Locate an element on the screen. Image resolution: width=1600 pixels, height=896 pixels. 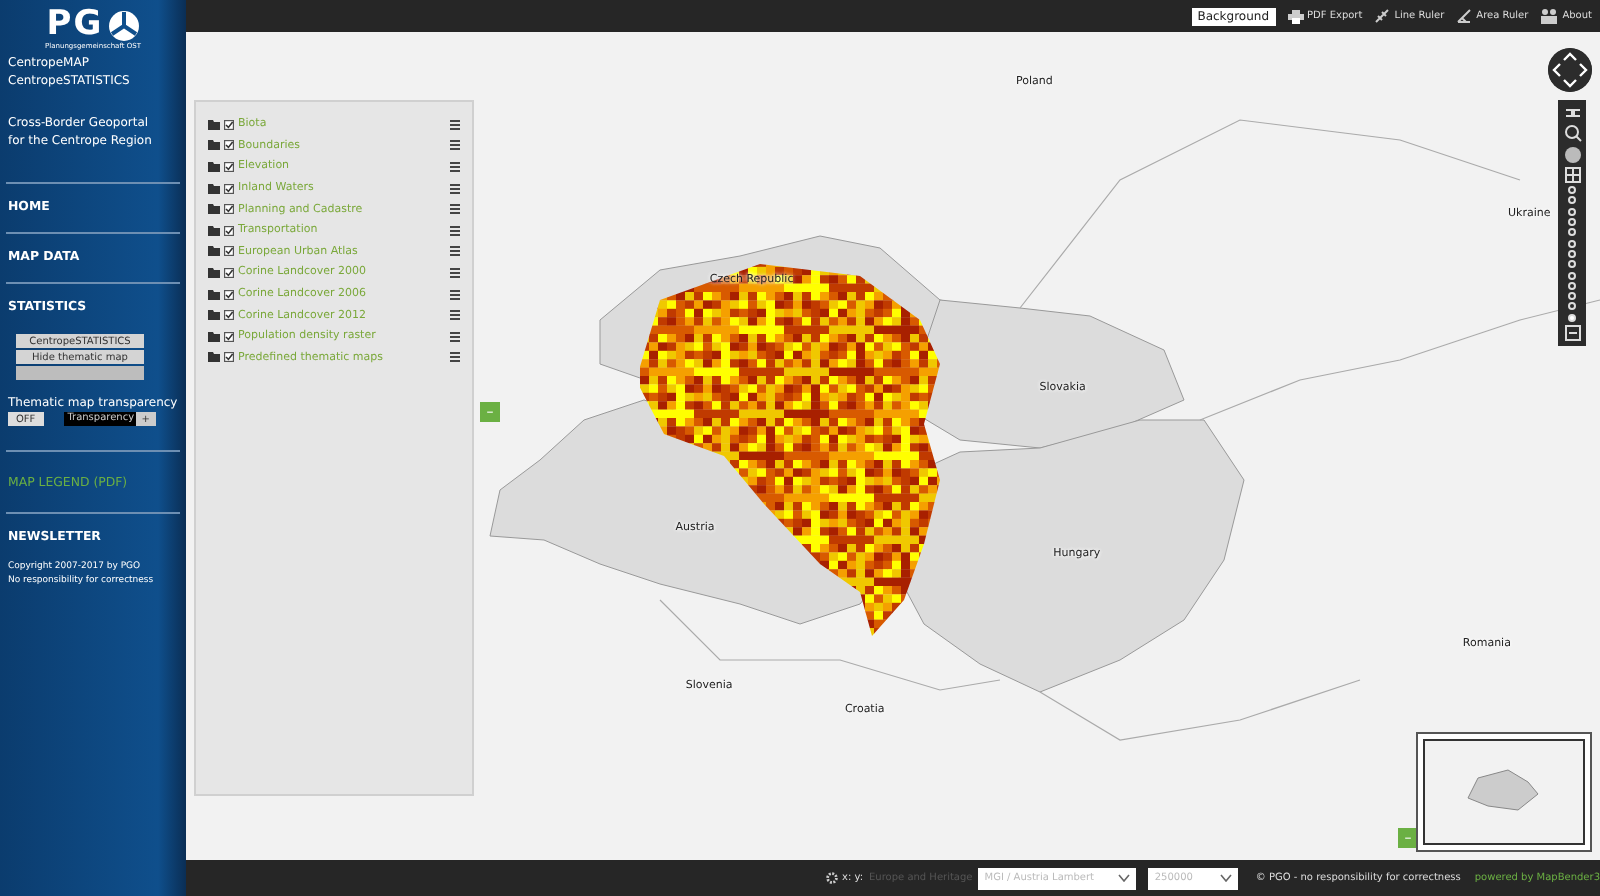
people-icon is located at coordinates (1549, 16).